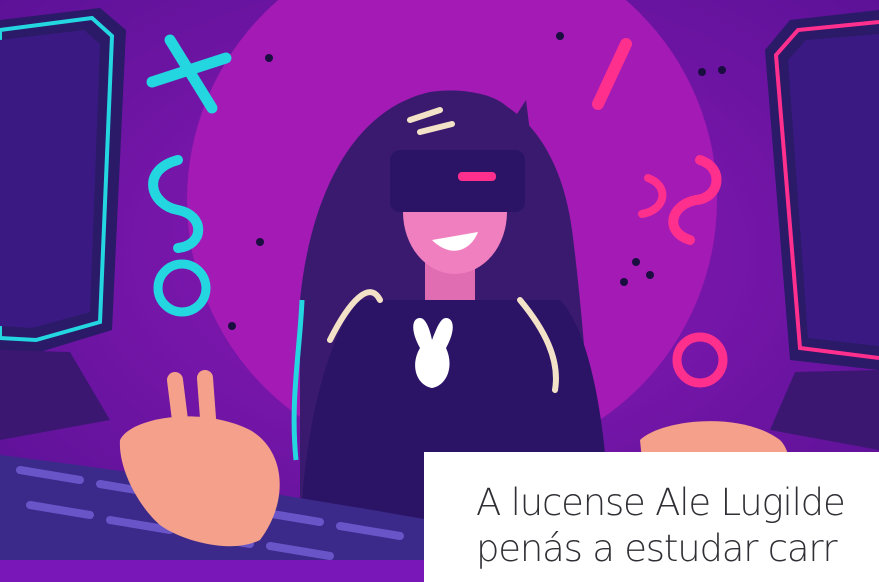  Describe the element at coordinates (661, 502) in the screenshot. I see `headline-line-1: A lucense Ale Lugilde` at that location.